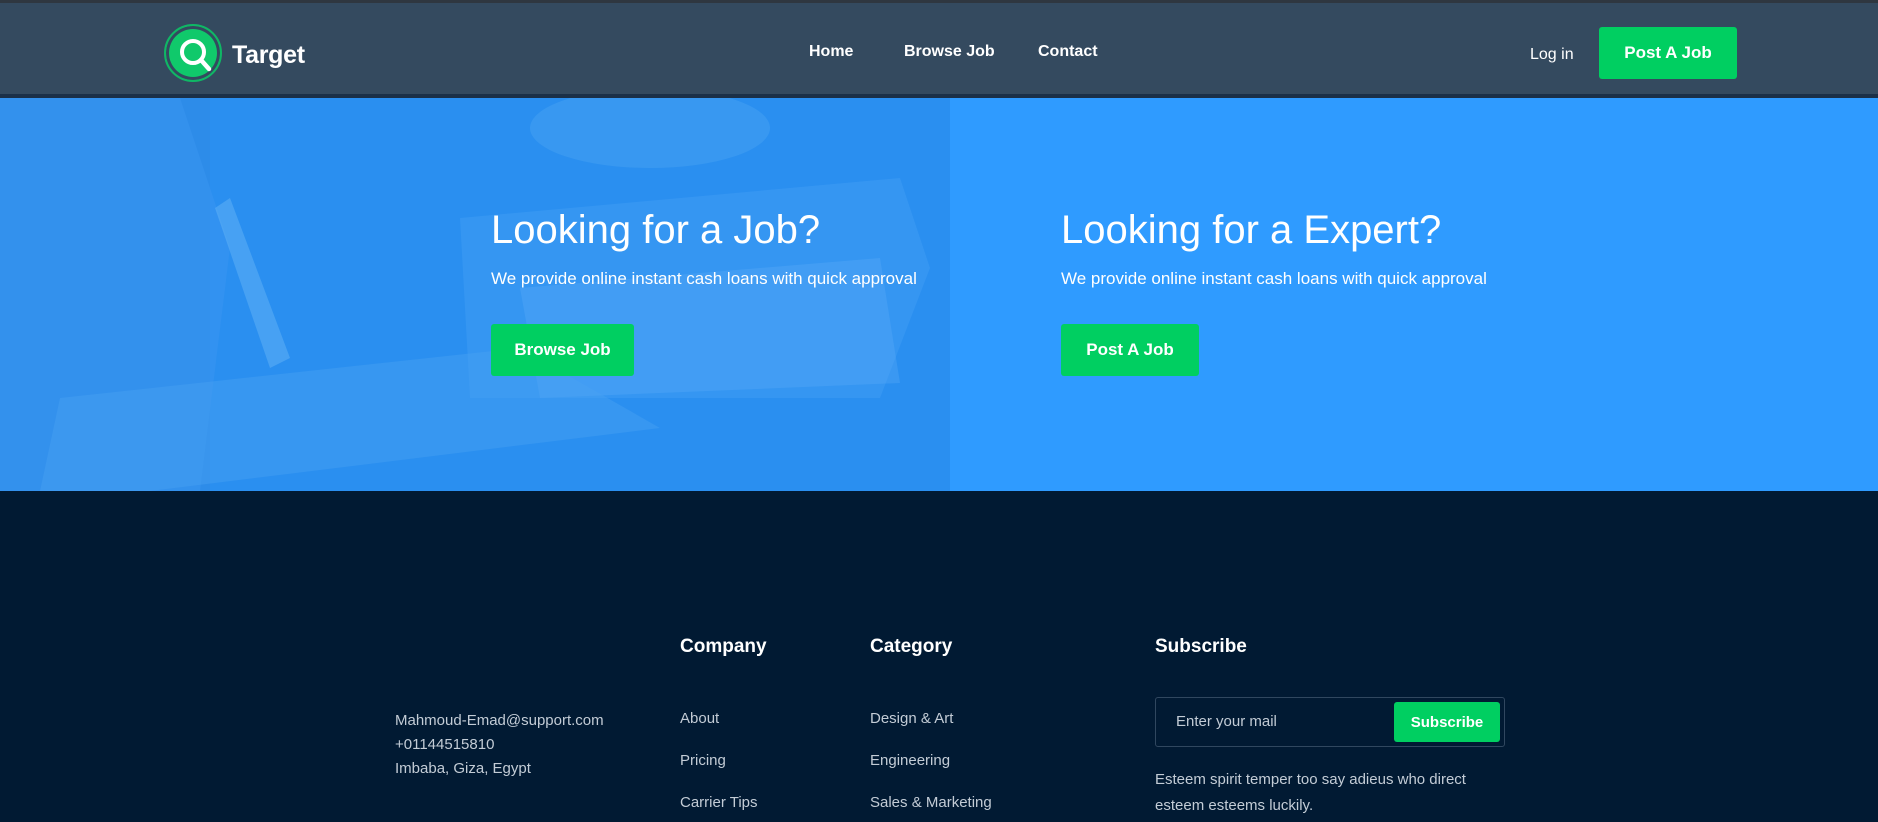 The image size is (1878, 822). What do you see at coordinates (656, 230) in the screenshot?
I see `hero-job-title: Looking for a Job?` at bounding box center [656, 230].